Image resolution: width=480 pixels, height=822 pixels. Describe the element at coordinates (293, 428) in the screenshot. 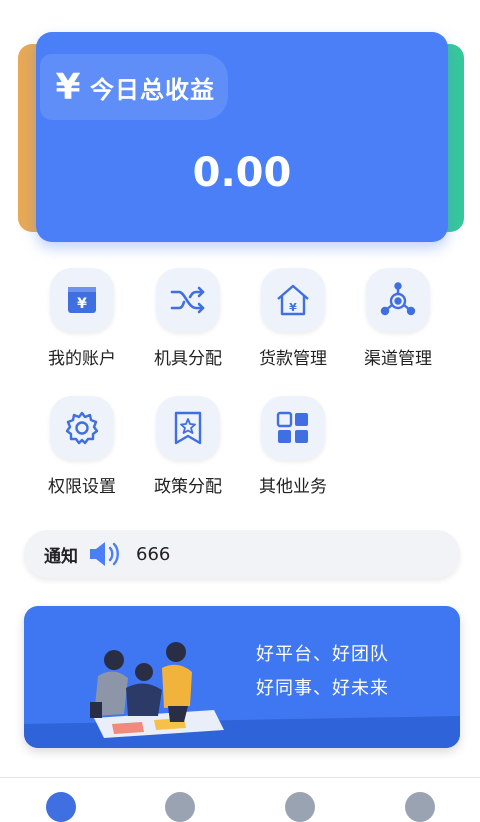

I see `grid-icon` at that location.